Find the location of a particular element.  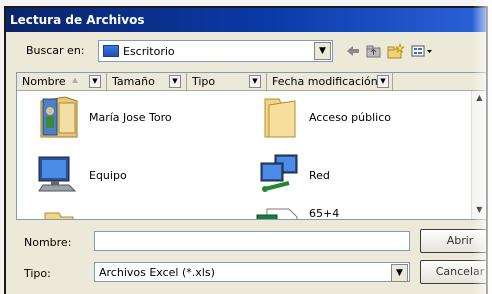

column-type: Tipo ▼ is located at coordinates (227, 82).